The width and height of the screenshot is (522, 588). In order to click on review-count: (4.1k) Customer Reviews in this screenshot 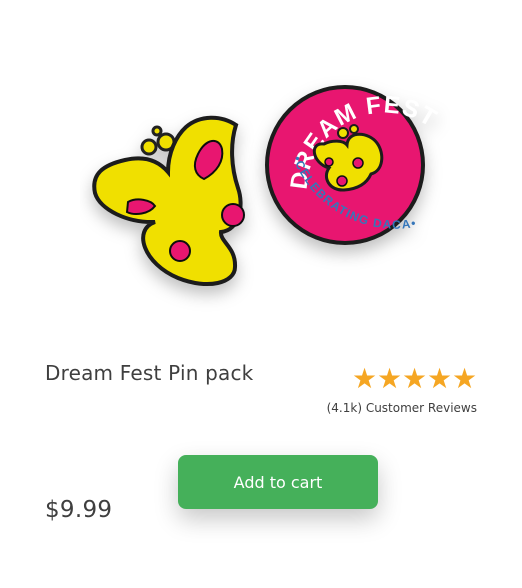, I will do `click(401, 408)`.